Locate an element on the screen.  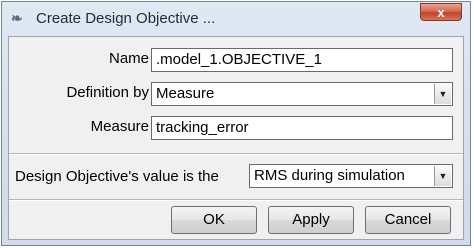
definition-by-value: Measure is located at coordinates (185, 93).